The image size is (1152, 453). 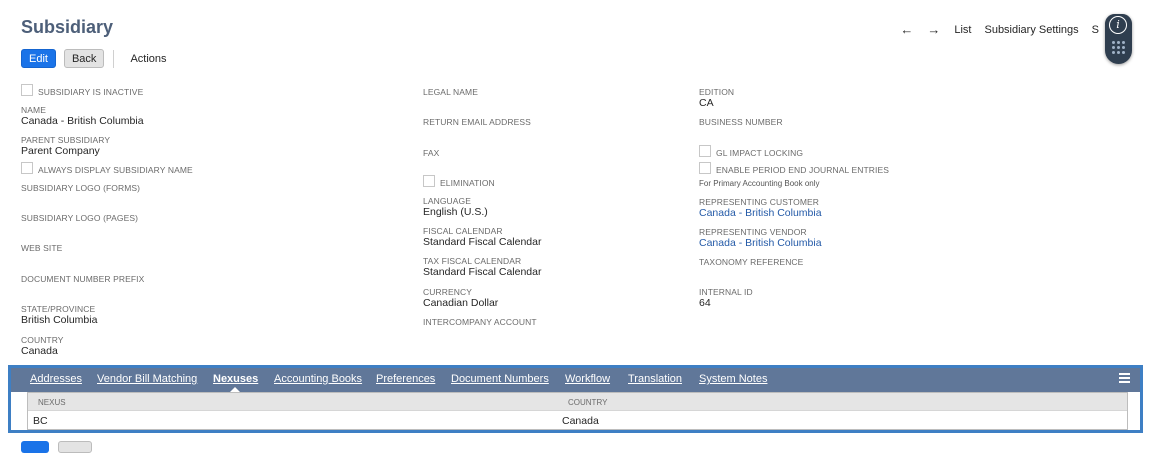 I want to click on field-label: FAX, so click(x=431, y=153).